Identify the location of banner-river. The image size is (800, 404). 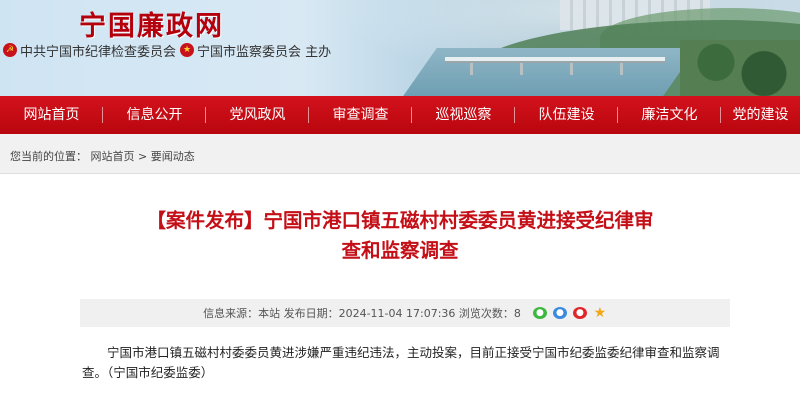
(550, 72).